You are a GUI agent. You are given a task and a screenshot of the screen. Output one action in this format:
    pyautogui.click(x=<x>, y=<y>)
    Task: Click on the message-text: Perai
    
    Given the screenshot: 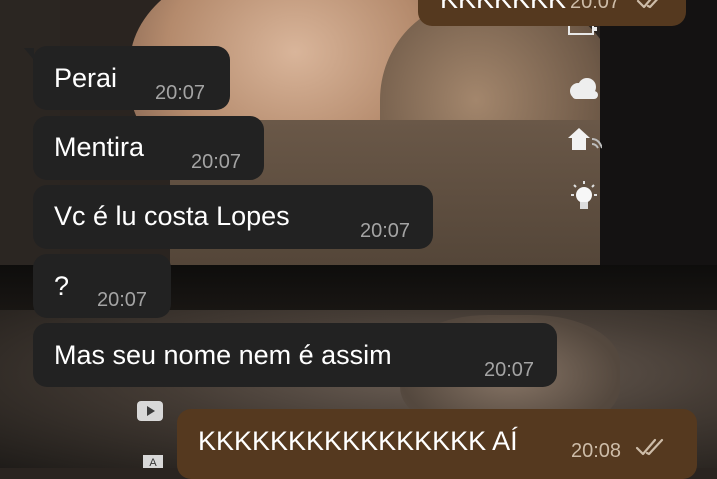 What is the action you would take?
    pyautogui.click(x=86, y=78)
    